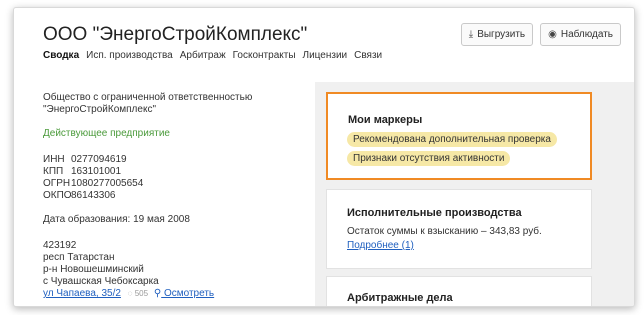 The image size is (644, 315). I want to click on enforcement-title: Исполнительные производства, so click(434, 213).